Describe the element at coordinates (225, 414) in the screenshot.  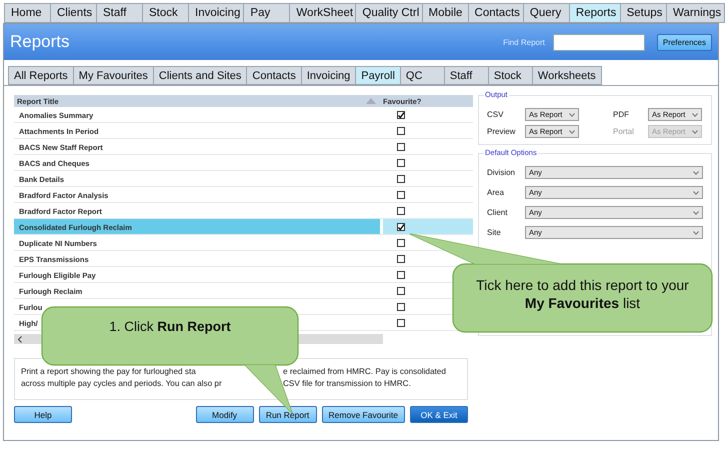
I see `action-button: Modify` at that location.